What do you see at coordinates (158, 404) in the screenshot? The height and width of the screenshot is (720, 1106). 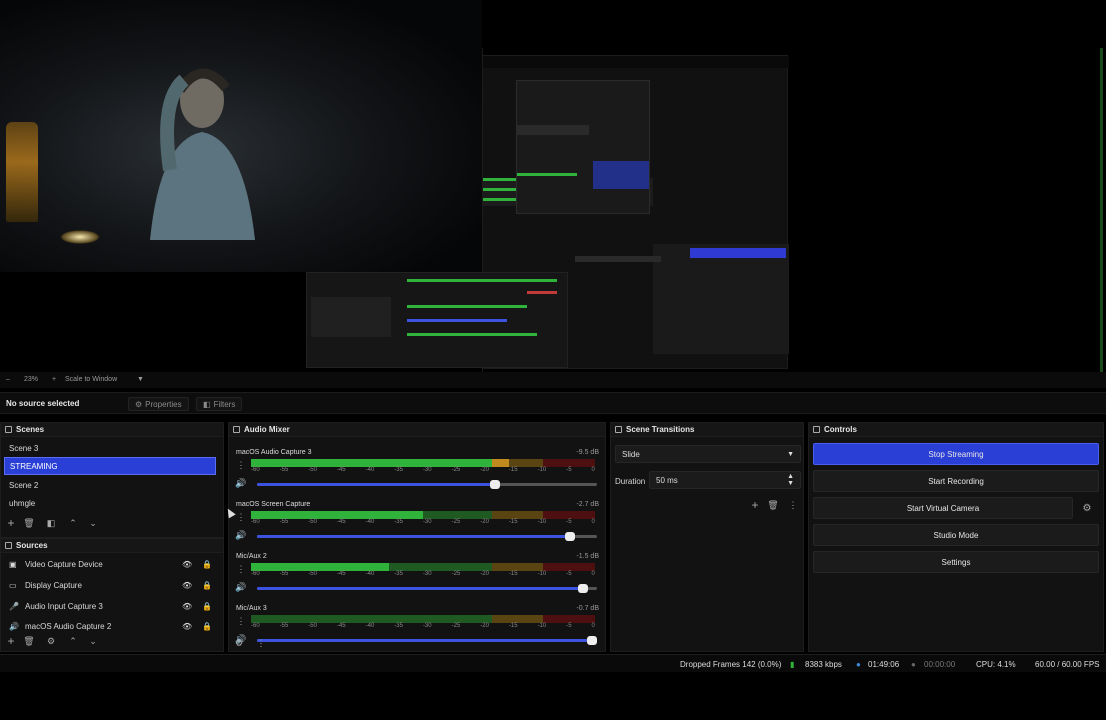 I see `properties-button: ⚙ Properties` at bounding box center [158, 404].